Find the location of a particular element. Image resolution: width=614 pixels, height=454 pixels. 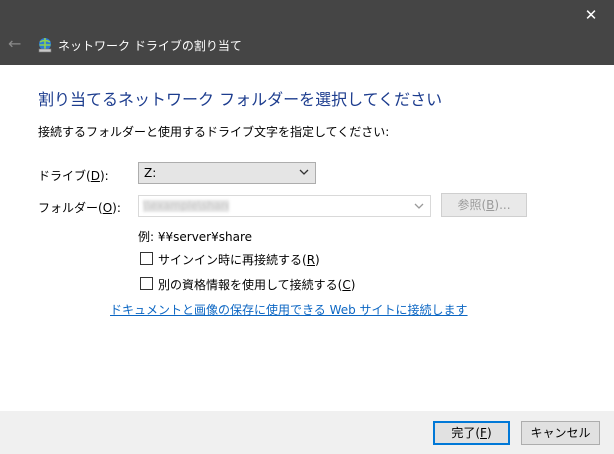

web-site-link: ドキュメントと画像の保存に使用できる Web サイトに接続します is located at coordinates (289, 309).